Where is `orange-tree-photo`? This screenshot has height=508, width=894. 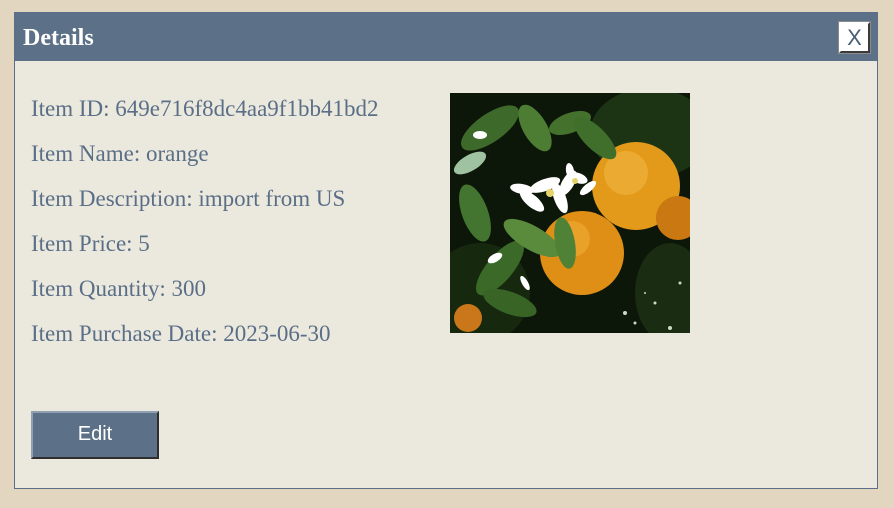
orange-tree-photo is located at coordinates (570, 213).